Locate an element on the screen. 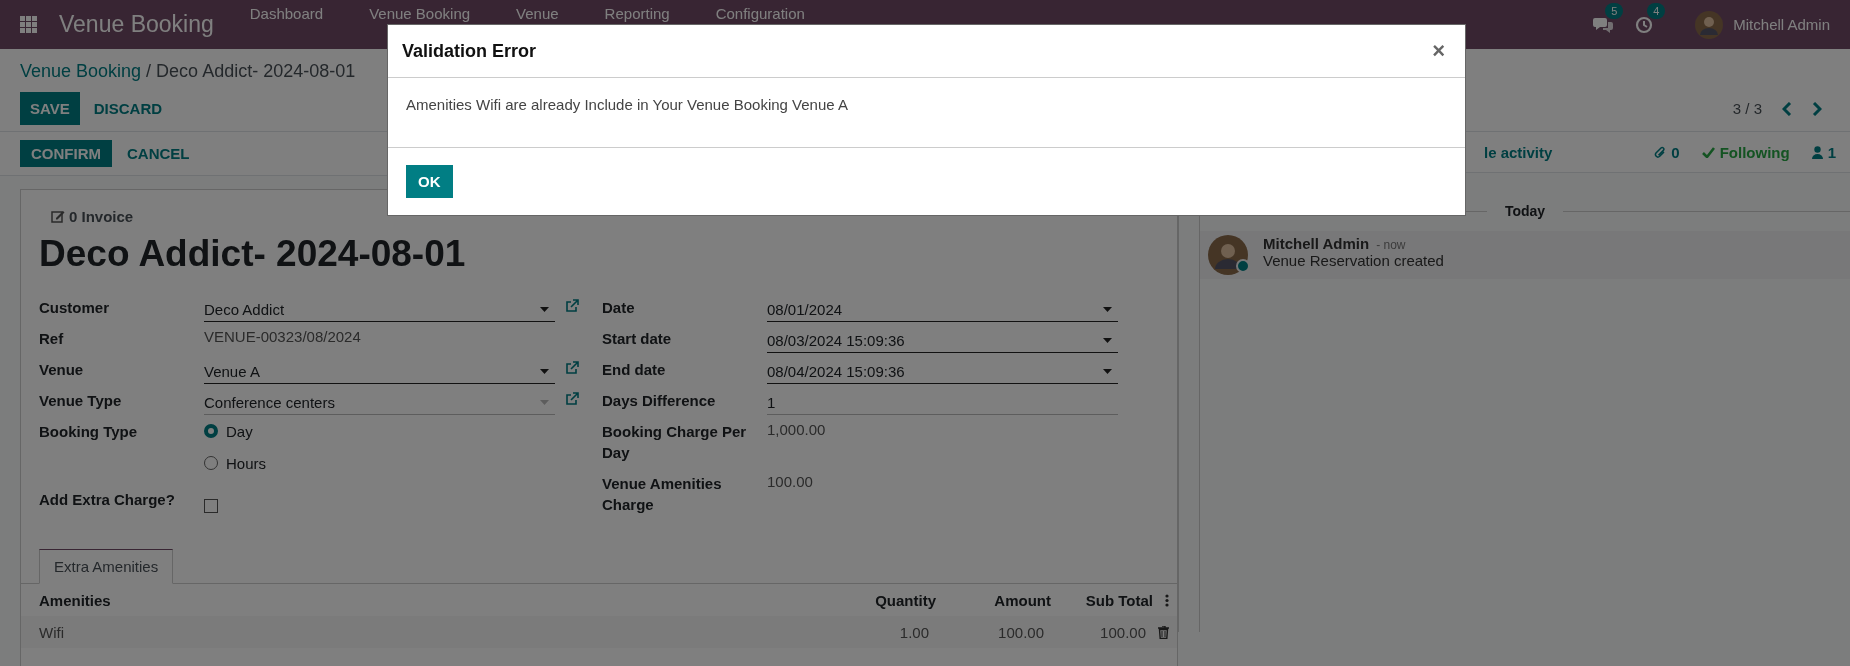  date-field: 08/04/2024 15:09:36 is located at coordinates (942, 369).